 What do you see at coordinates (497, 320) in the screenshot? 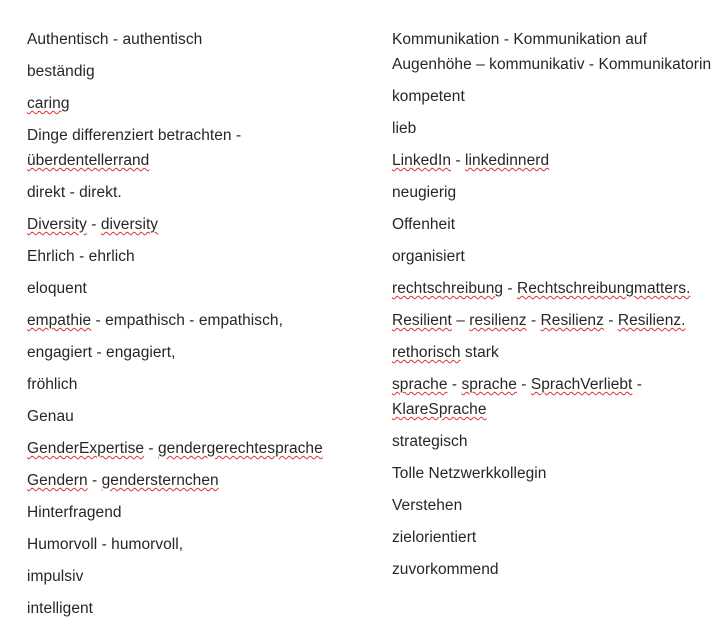
I see `spellcheck-underlined-word: resilienz` at bounding box center [497, 320].